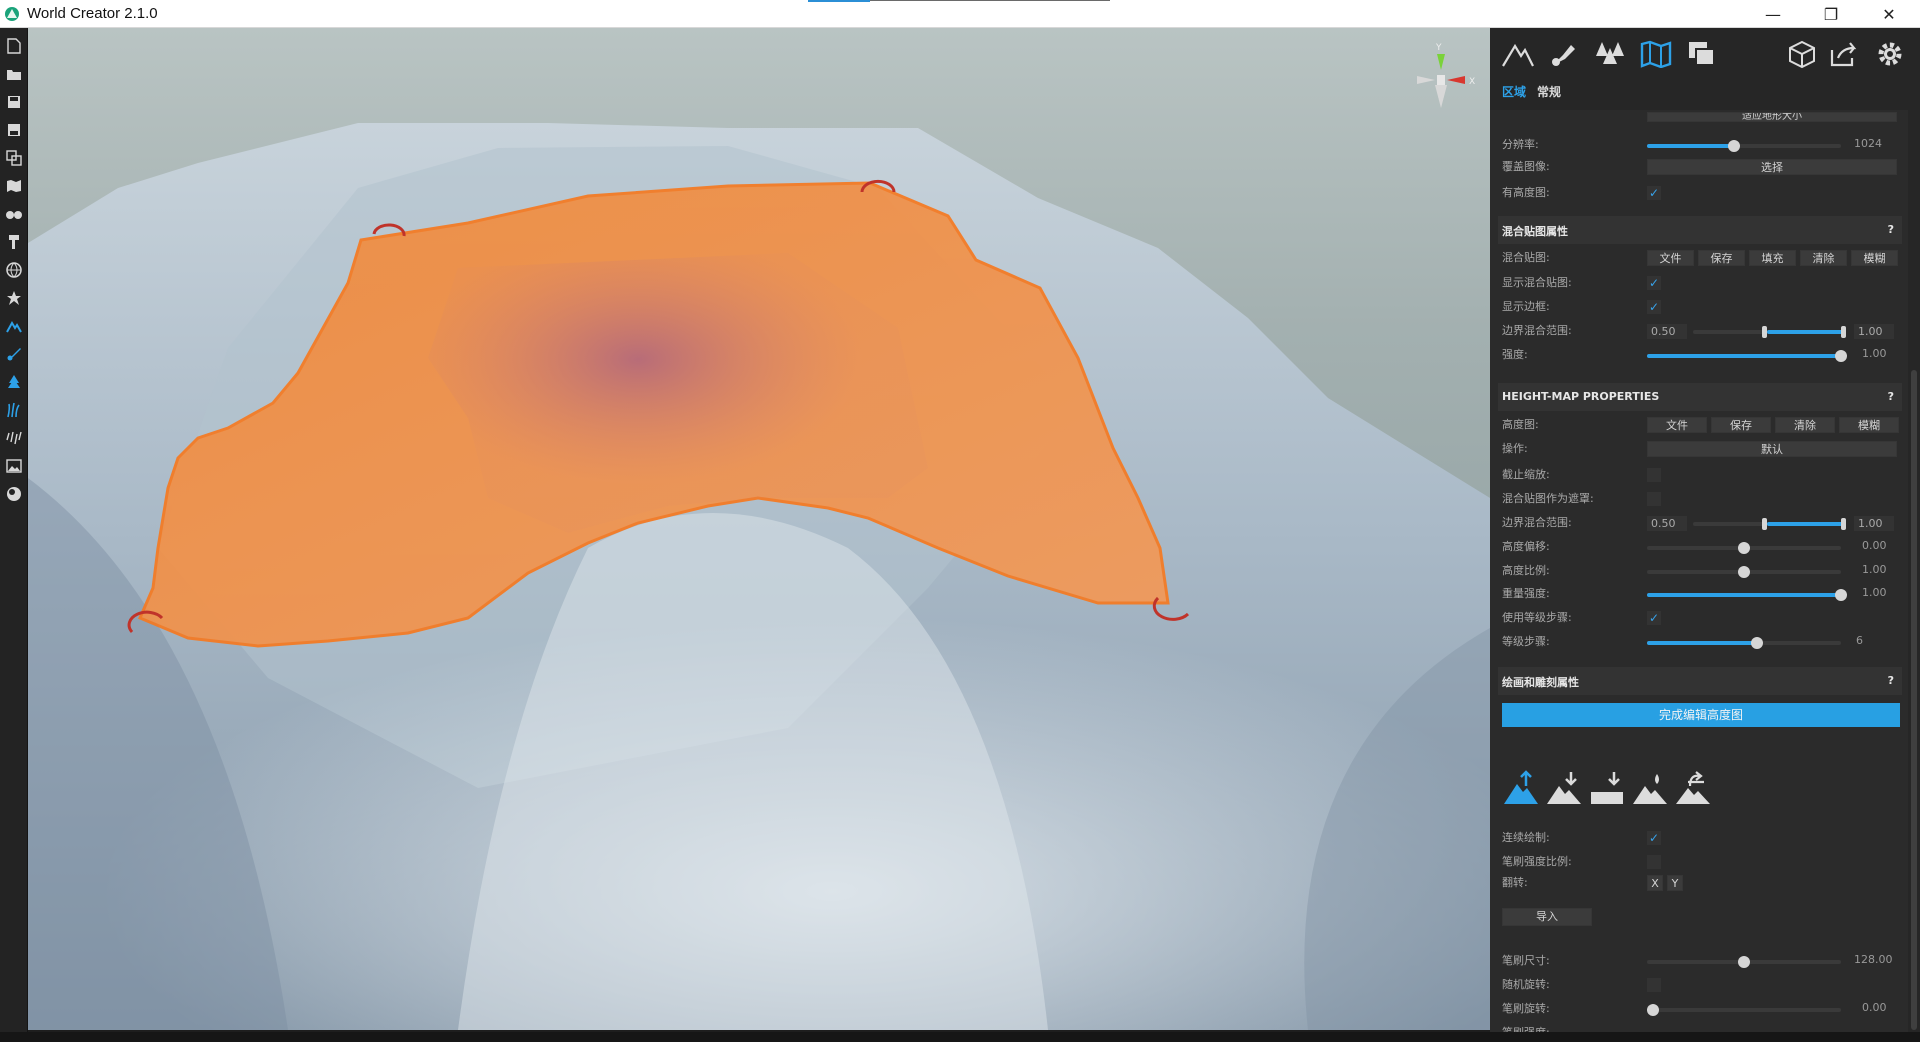 This screenshot has height=1042, width=1920. Describe the element at coordinates (1891, 680) in the screenshot. I see `paint-help-icon: ?` at that location.